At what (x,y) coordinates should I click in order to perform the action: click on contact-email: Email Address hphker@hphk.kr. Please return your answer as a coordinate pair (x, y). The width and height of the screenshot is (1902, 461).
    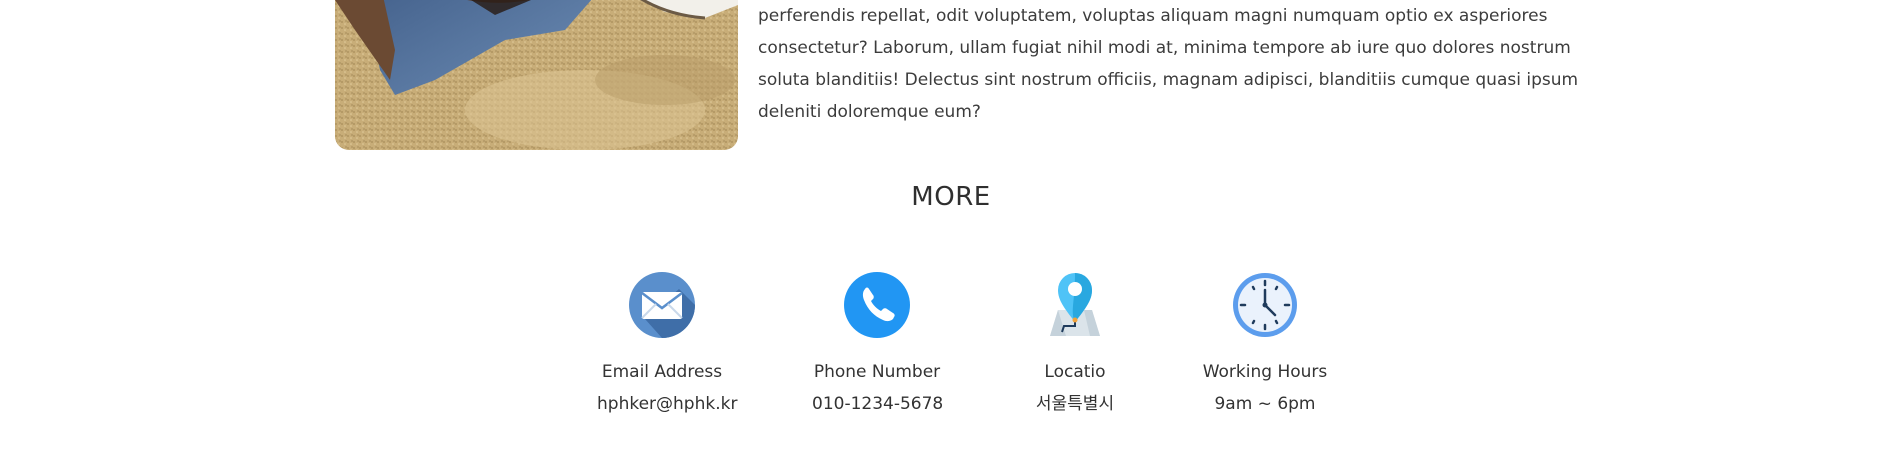
    Looking at the image, I should click on (667, 346).